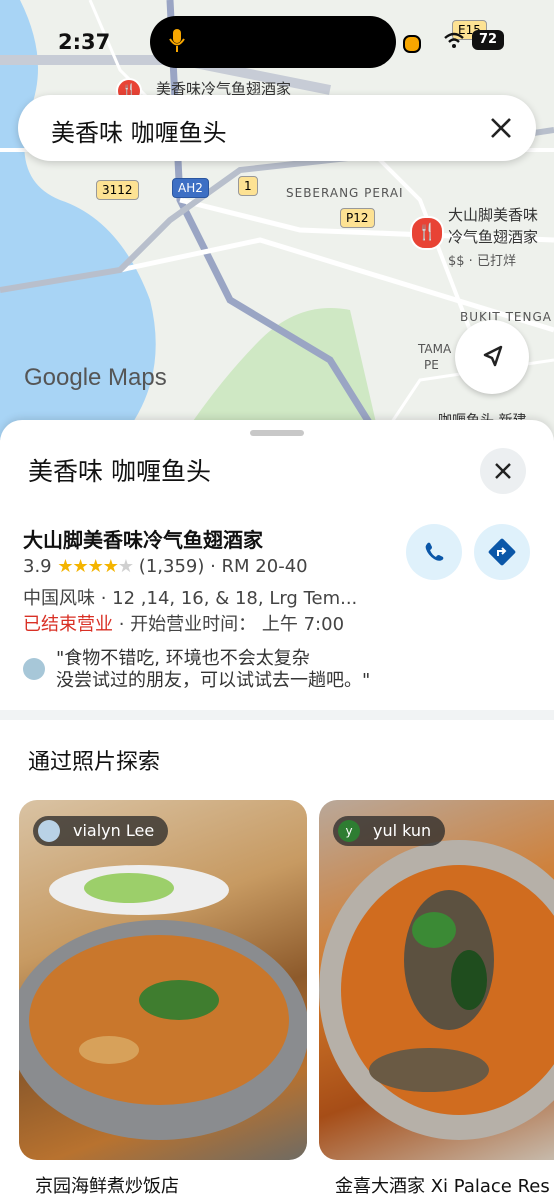 The width and height of the screenshot is (554, 1200). Describe the element at coordinates (117, 190) in the screenshot. I see `road-badge-3112: 3112` at that location.